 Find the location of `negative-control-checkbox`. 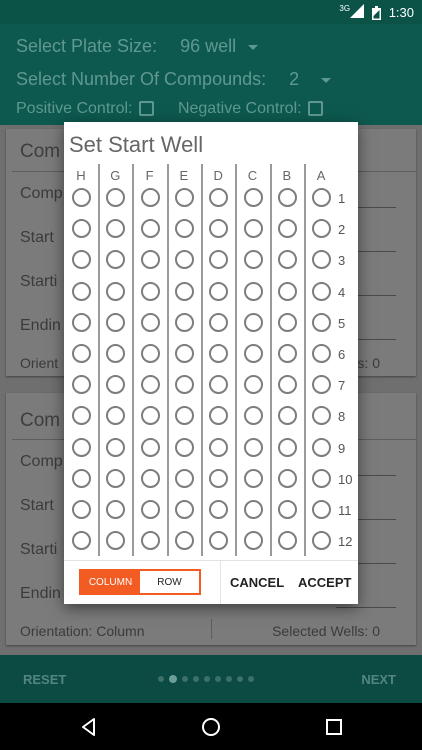

negative-control-checkbox is located at coordinates (315, 109).